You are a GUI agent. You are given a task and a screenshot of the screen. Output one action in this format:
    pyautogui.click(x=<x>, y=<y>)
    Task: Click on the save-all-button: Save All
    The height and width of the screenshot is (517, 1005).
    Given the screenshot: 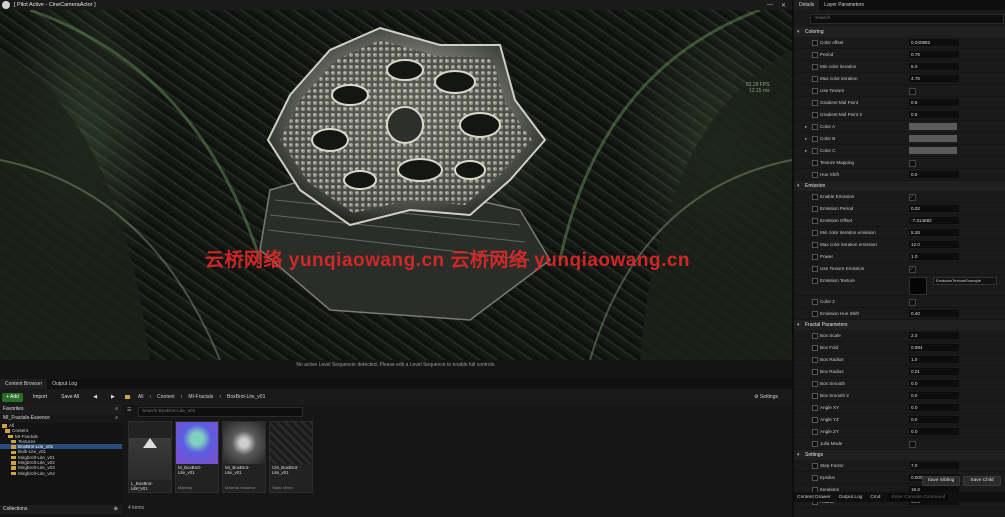 What is the action you would take?
    pyautogui.click(x=70, y=397)
    